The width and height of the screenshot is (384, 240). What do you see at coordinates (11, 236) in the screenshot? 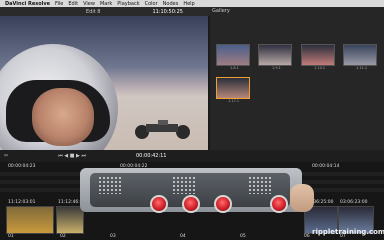
I see `clip-number: 01` at bounding box center [11, 236].